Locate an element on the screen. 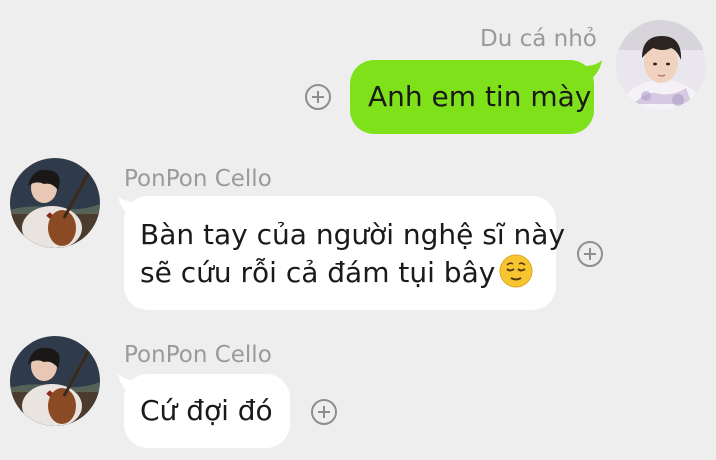 The height and width of the screenshot is (460, 716). message-text-line: Bàn tay của người nghệ sĩ này is located at coordinates (353, 234).